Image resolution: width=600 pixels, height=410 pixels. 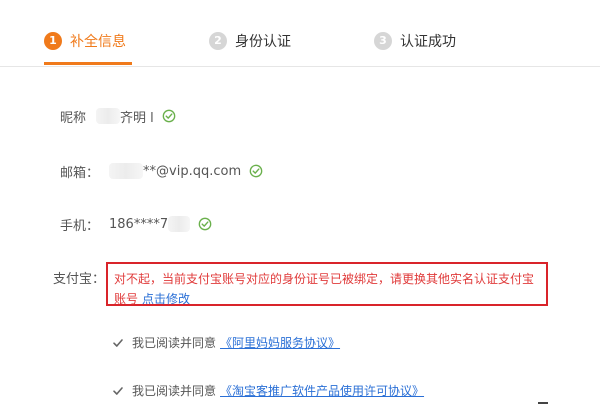 I want to click on edit-alipay-link: 点击修改, so click(x=166, y=299).